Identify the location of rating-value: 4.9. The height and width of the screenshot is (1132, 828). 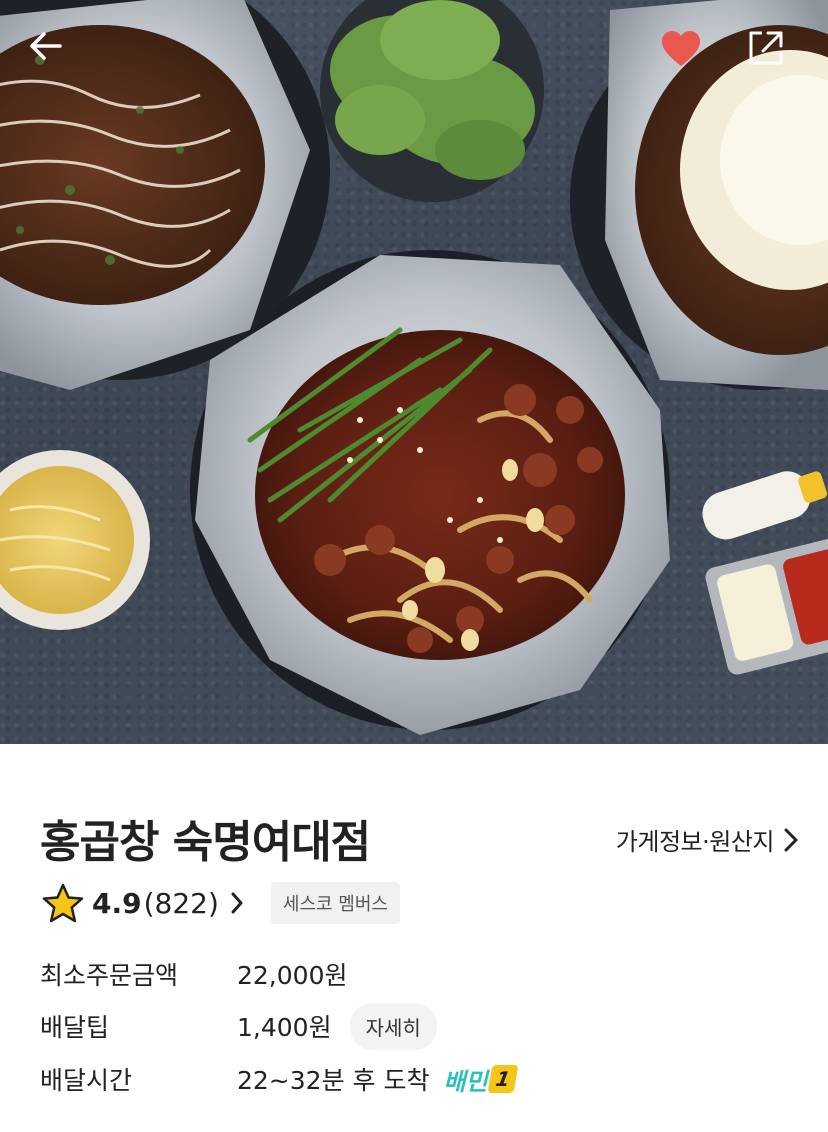
(117, 903).